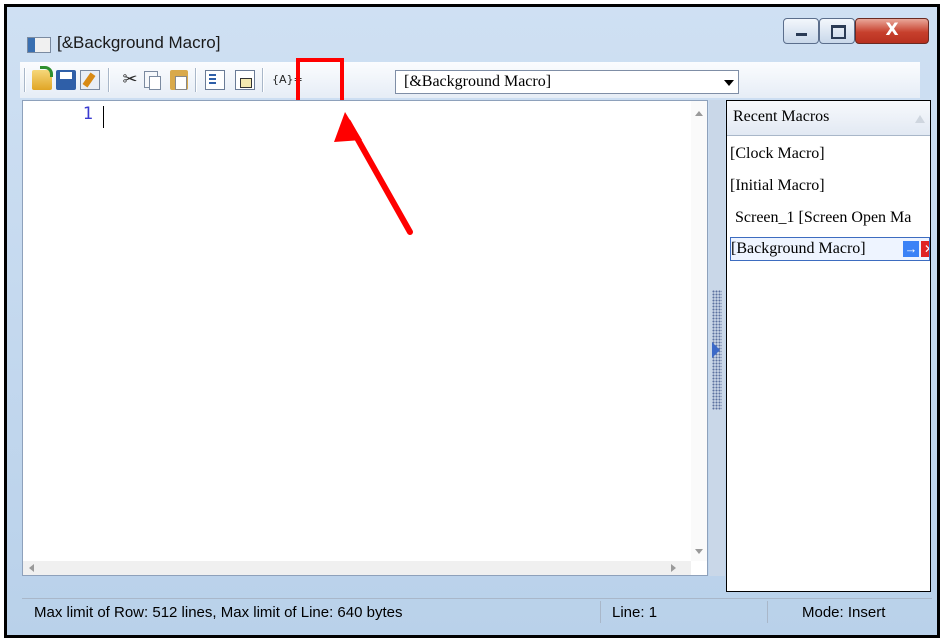 This screenshot has height=641, width=943. I want to click on recent-item-label: [Initial Macro], so click(777, 185).